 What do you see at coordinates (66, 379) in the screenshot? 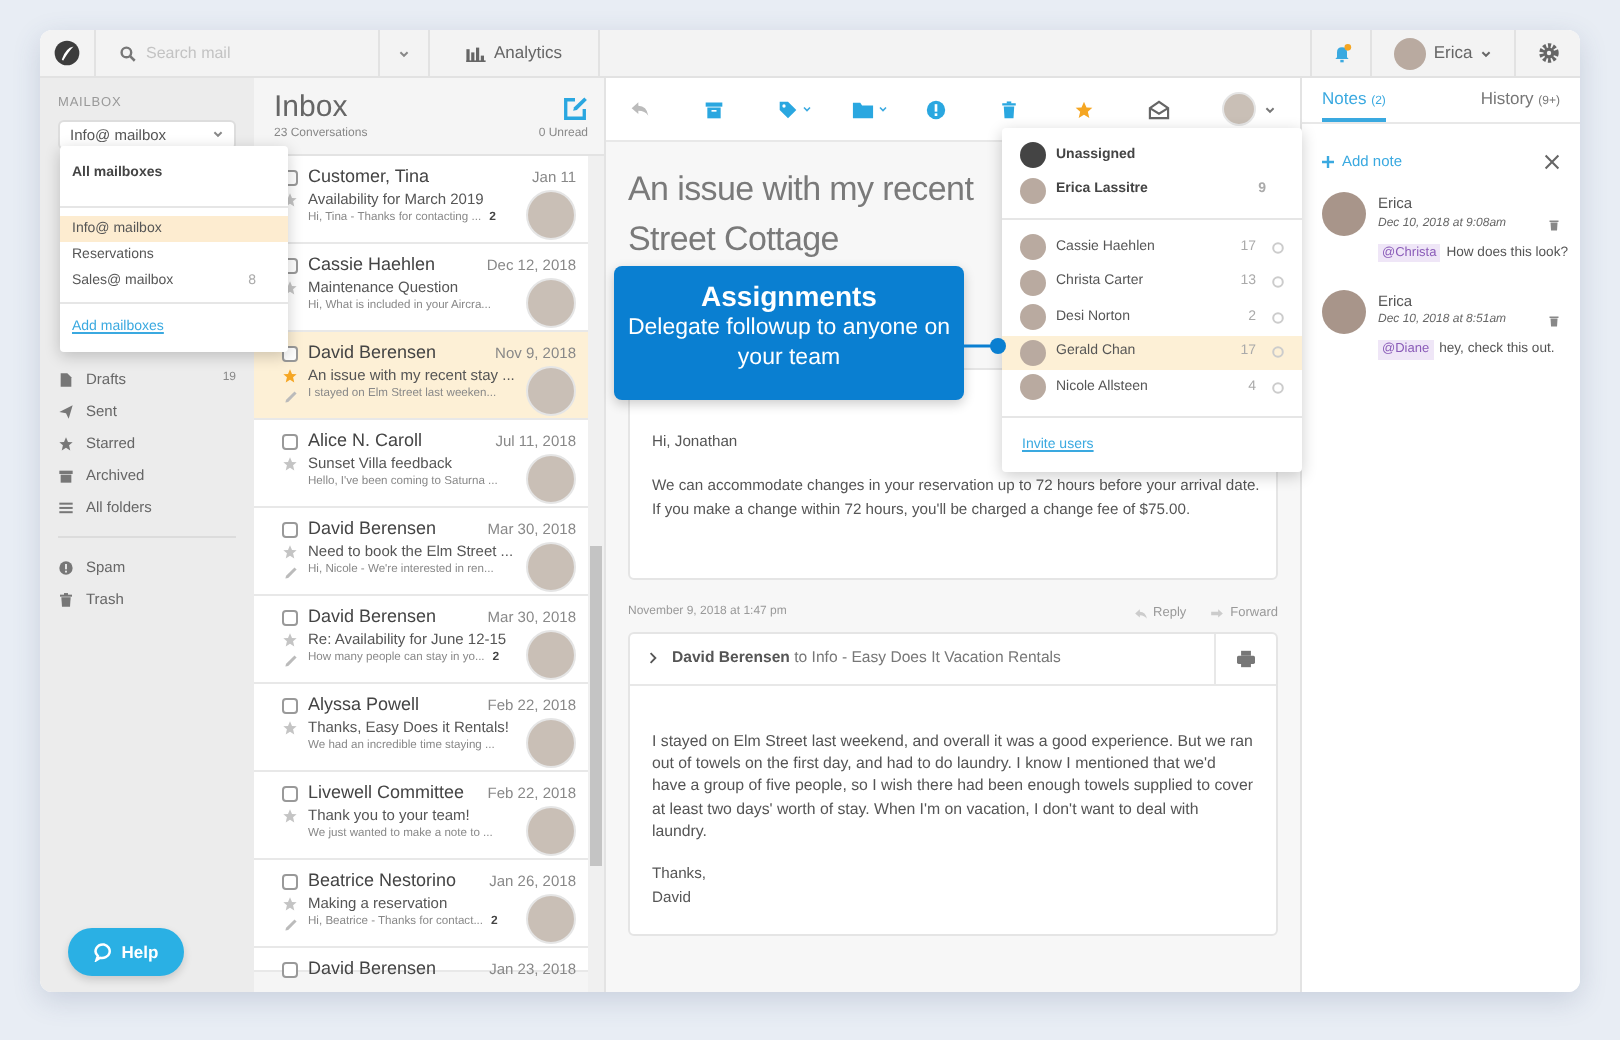
I see `file-icon` at bounding box center [66, 379].